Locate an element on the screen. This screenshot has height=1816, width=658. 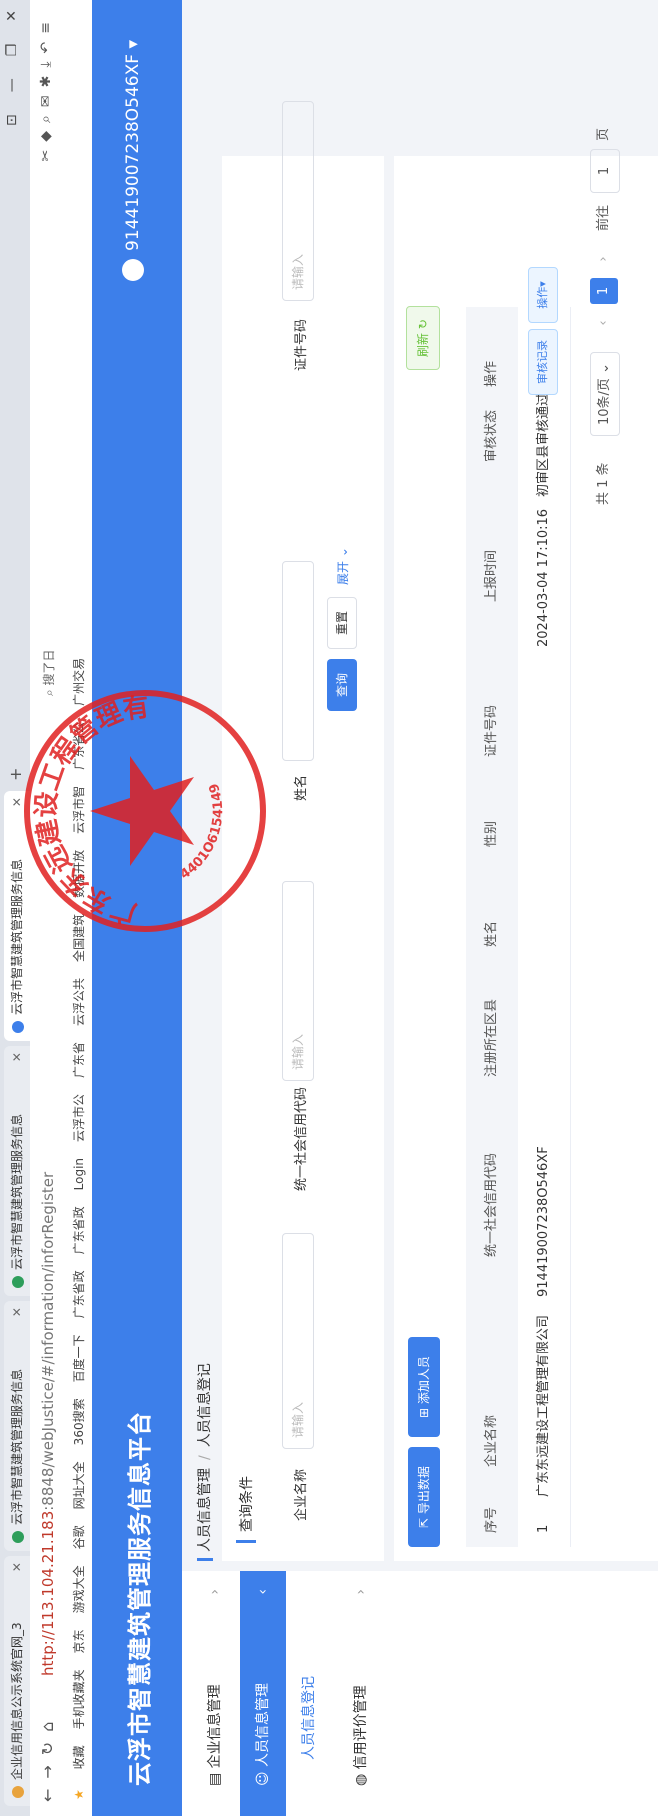
export-label: 导出数据 is located at coordinates (424, 1490).